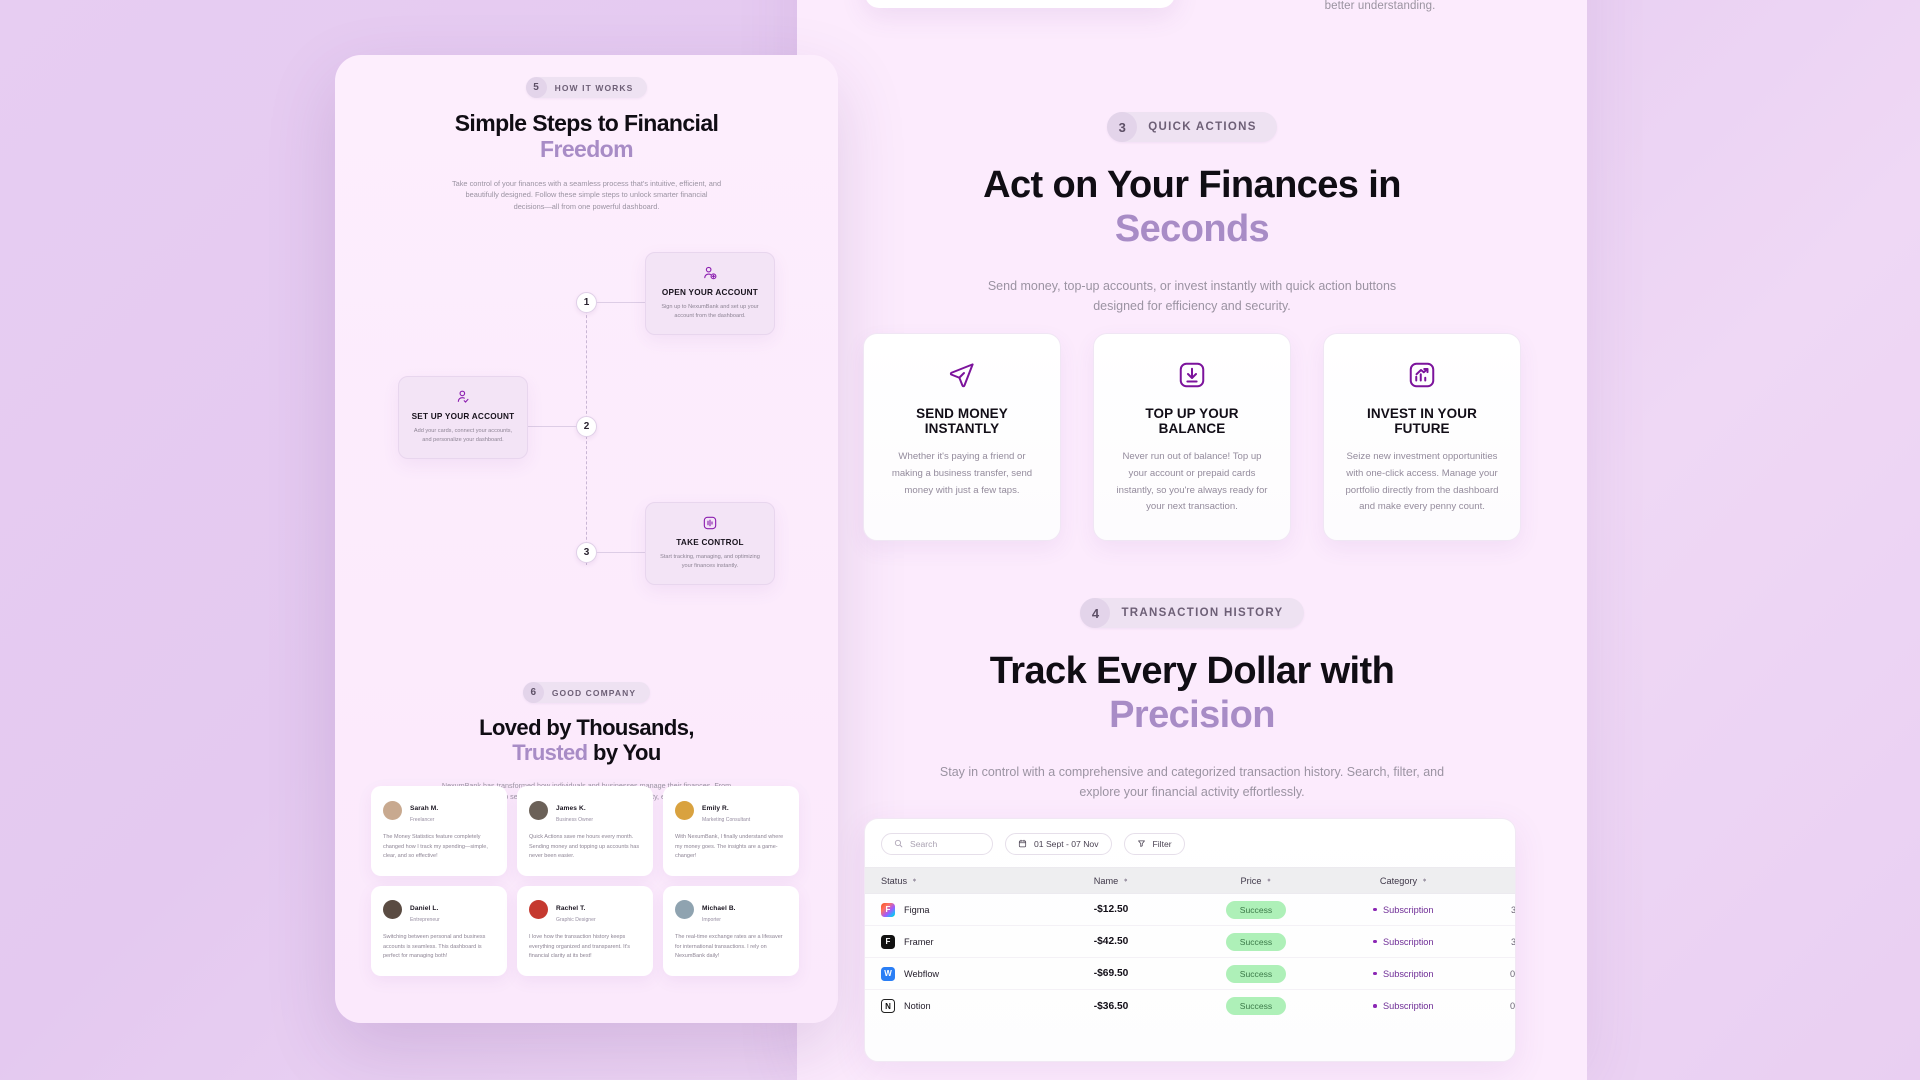 The height and width of the screenshot is (1080, 1920). Describe the element at coordinates (1111, 1006) in the screenshot. I see `transaction-price: -$36.50` at that location.